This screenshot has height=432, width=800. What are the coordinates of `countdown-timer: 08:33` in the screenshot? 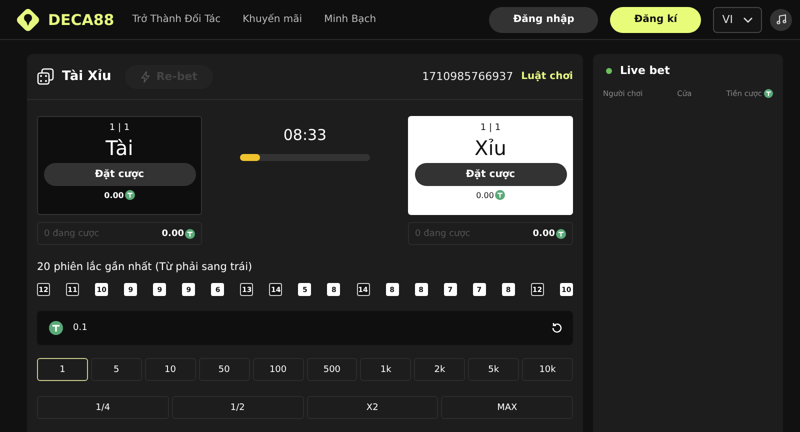 It's located at (305, 135).